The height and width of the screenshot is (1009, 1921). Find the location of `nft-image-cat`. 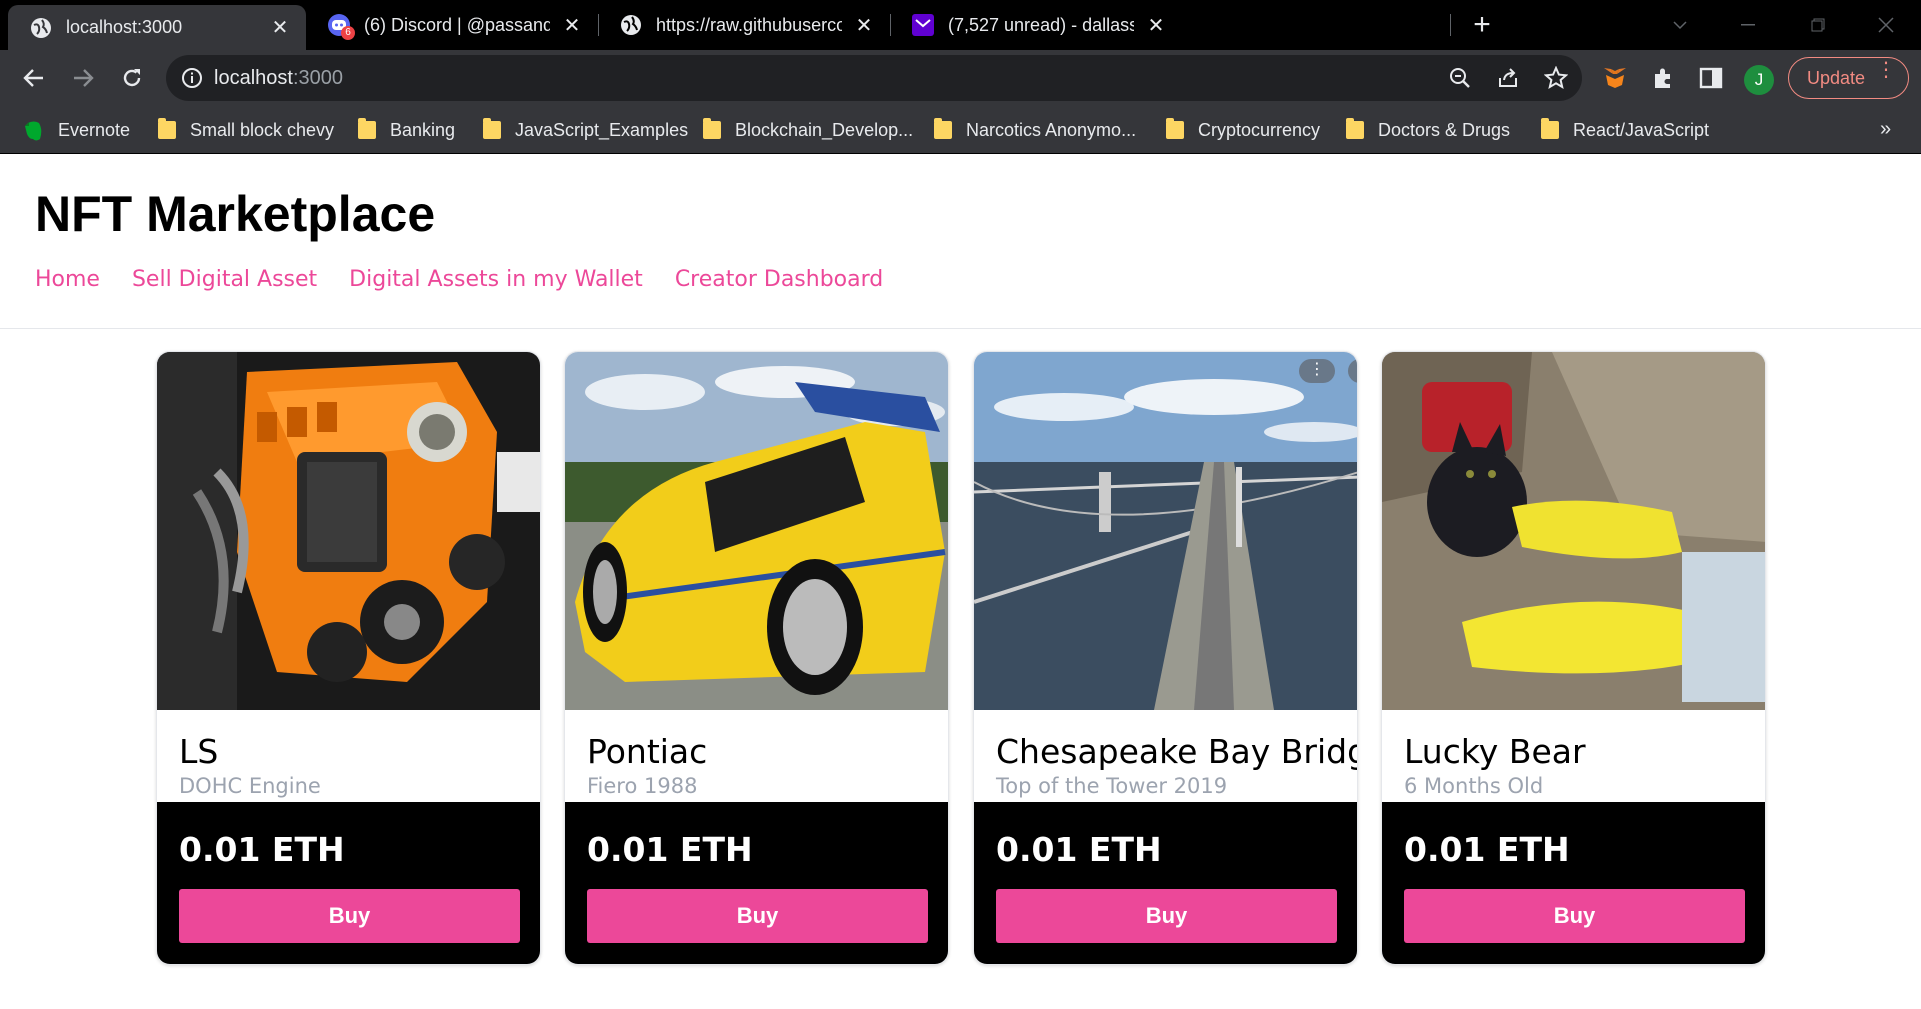

nft-image-cat is located at coordinates (1573, 531).